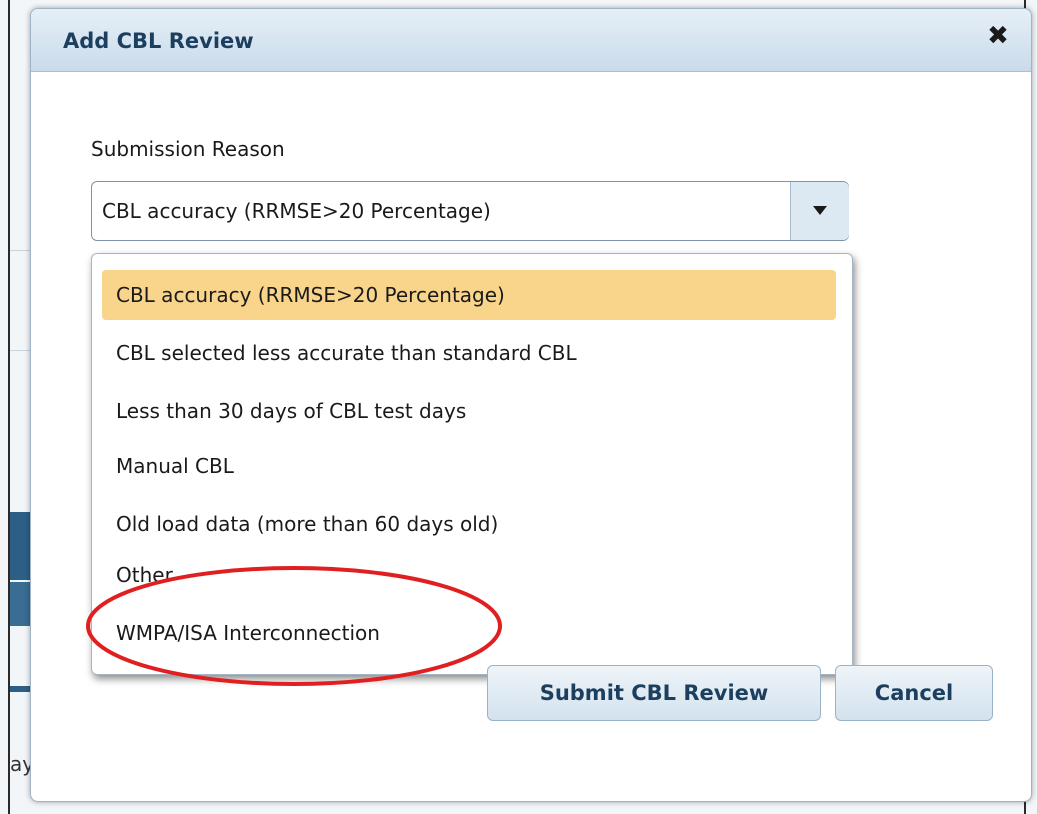 The height and width of the screenshot is (814, 1037). What do you see at coordinates (998, 36) in the screenshot?
I see `close-icon: ✖` at bounding box center [998, 36].